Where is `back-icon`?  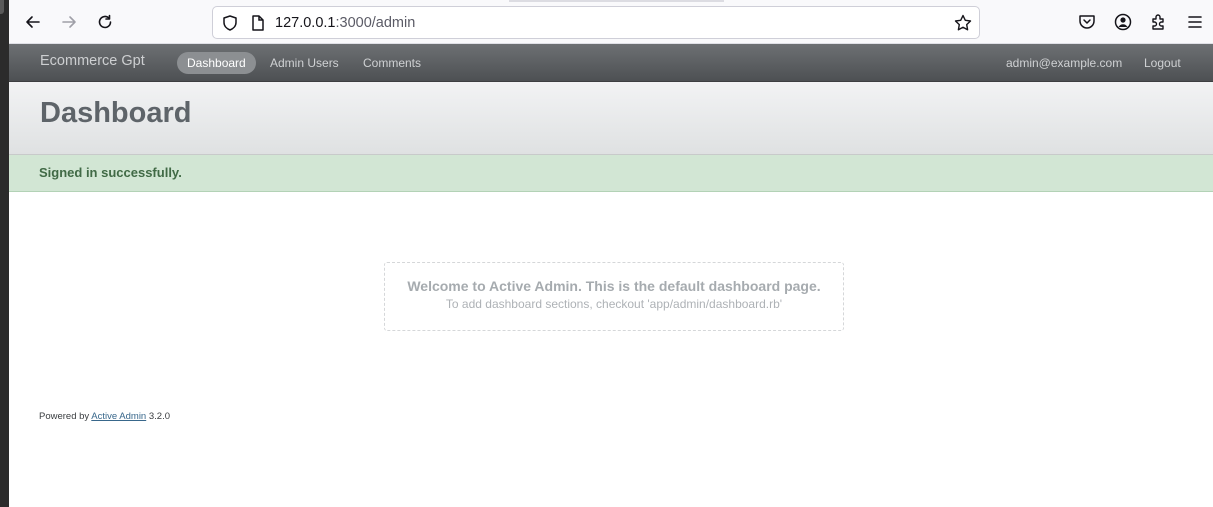 back-icon is located at coordinates (33, 22).